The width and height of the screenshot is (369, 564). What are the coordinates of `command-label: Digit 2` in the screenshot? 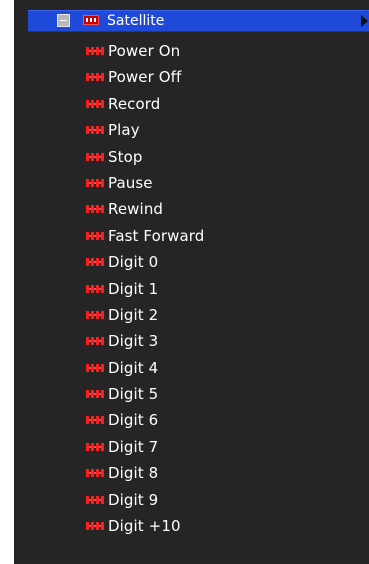 It's located at (133, 314).